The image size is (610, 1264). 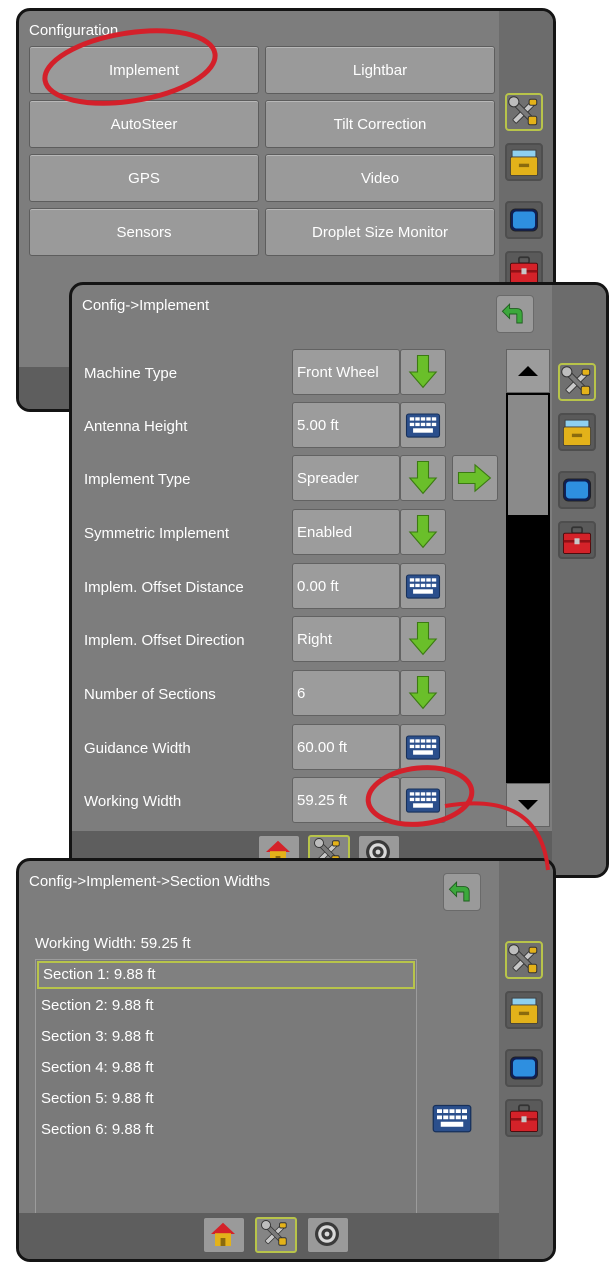 What do you see at coordinates (346, 372) in the screenshot?
I see `machine-type-value: Front Wheel` at bounding box center [346, 372].